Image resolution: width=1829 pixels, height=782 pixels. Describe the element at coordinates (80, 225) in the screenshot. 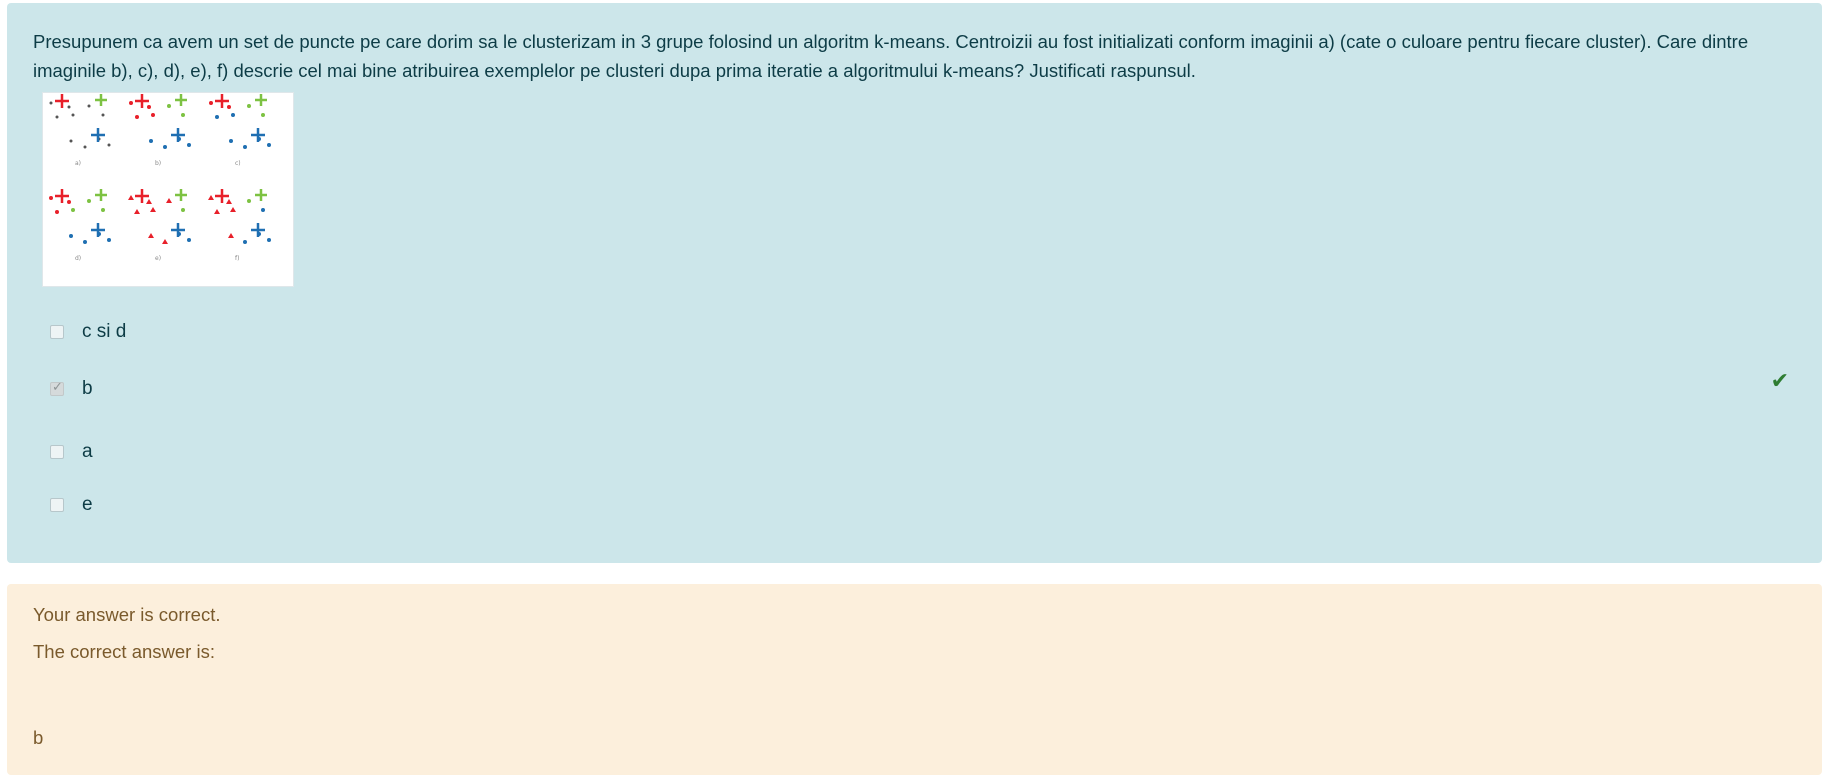

I see `panel-d: d)` at that location.